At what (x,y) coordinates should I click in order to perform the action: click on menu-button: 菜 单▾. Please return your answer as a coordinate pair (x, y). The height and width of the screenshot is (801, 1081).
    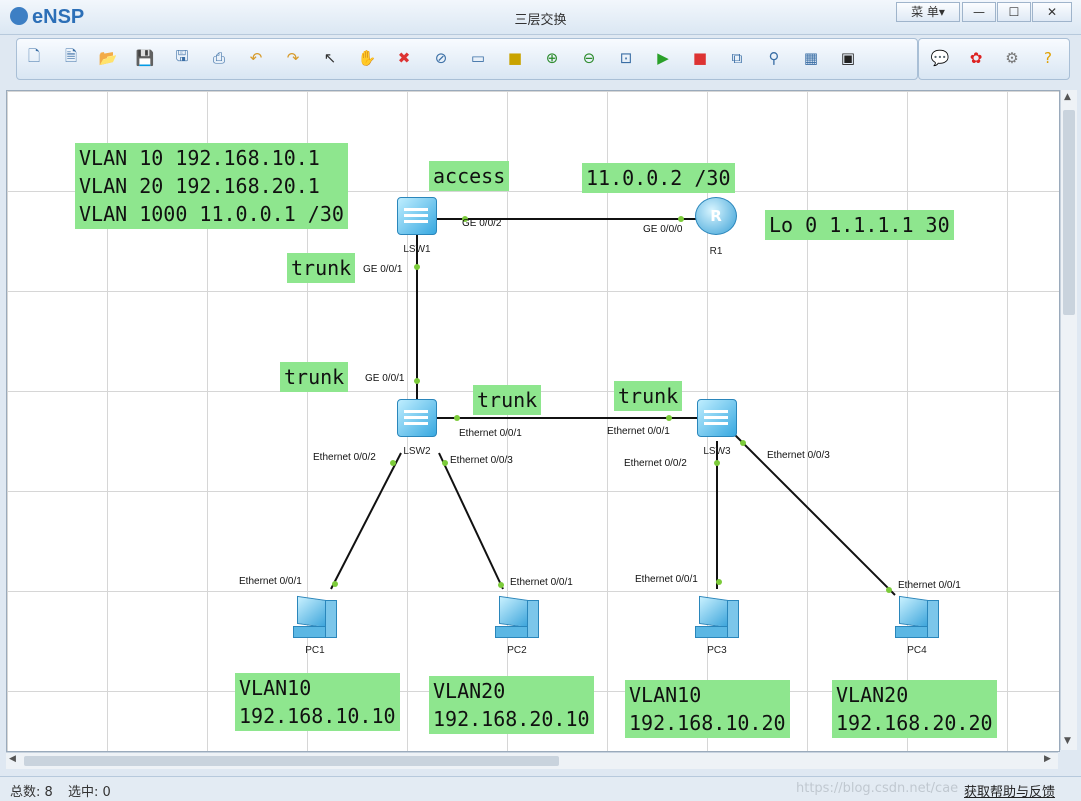
    Looking at the image, I should click on (928, 12).